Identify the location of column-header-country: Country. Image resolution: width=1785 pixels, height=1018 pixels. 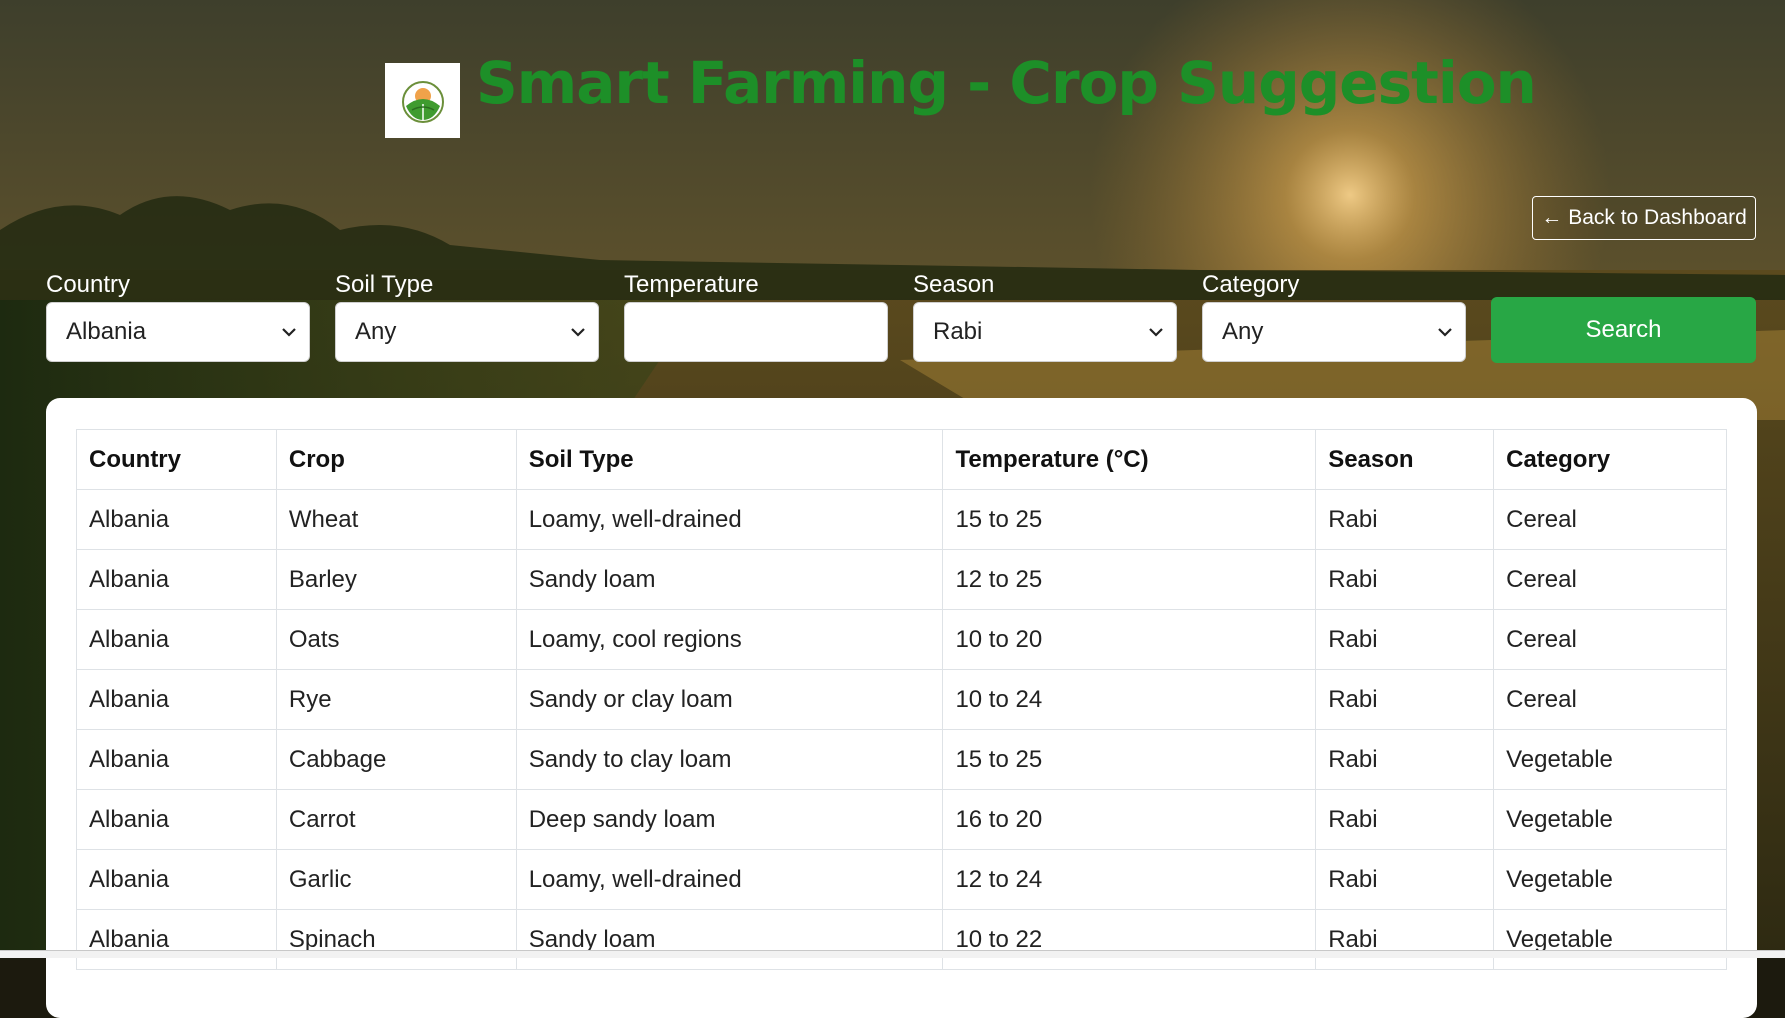
(176, 459).